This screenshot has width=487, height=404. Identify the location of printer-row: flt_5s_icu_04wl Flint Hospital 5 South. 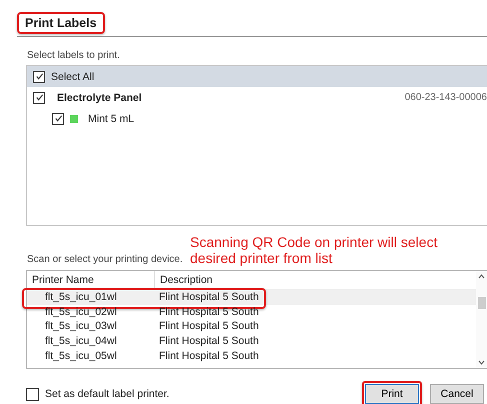
(251, 341).